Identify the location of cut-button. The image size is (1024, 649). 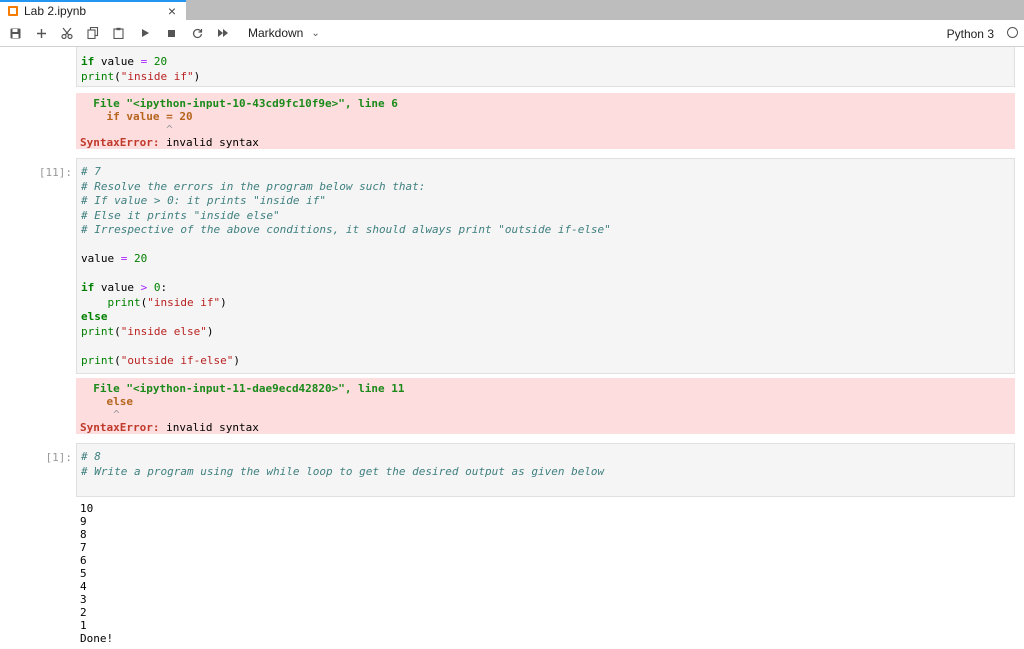
(67, 33).